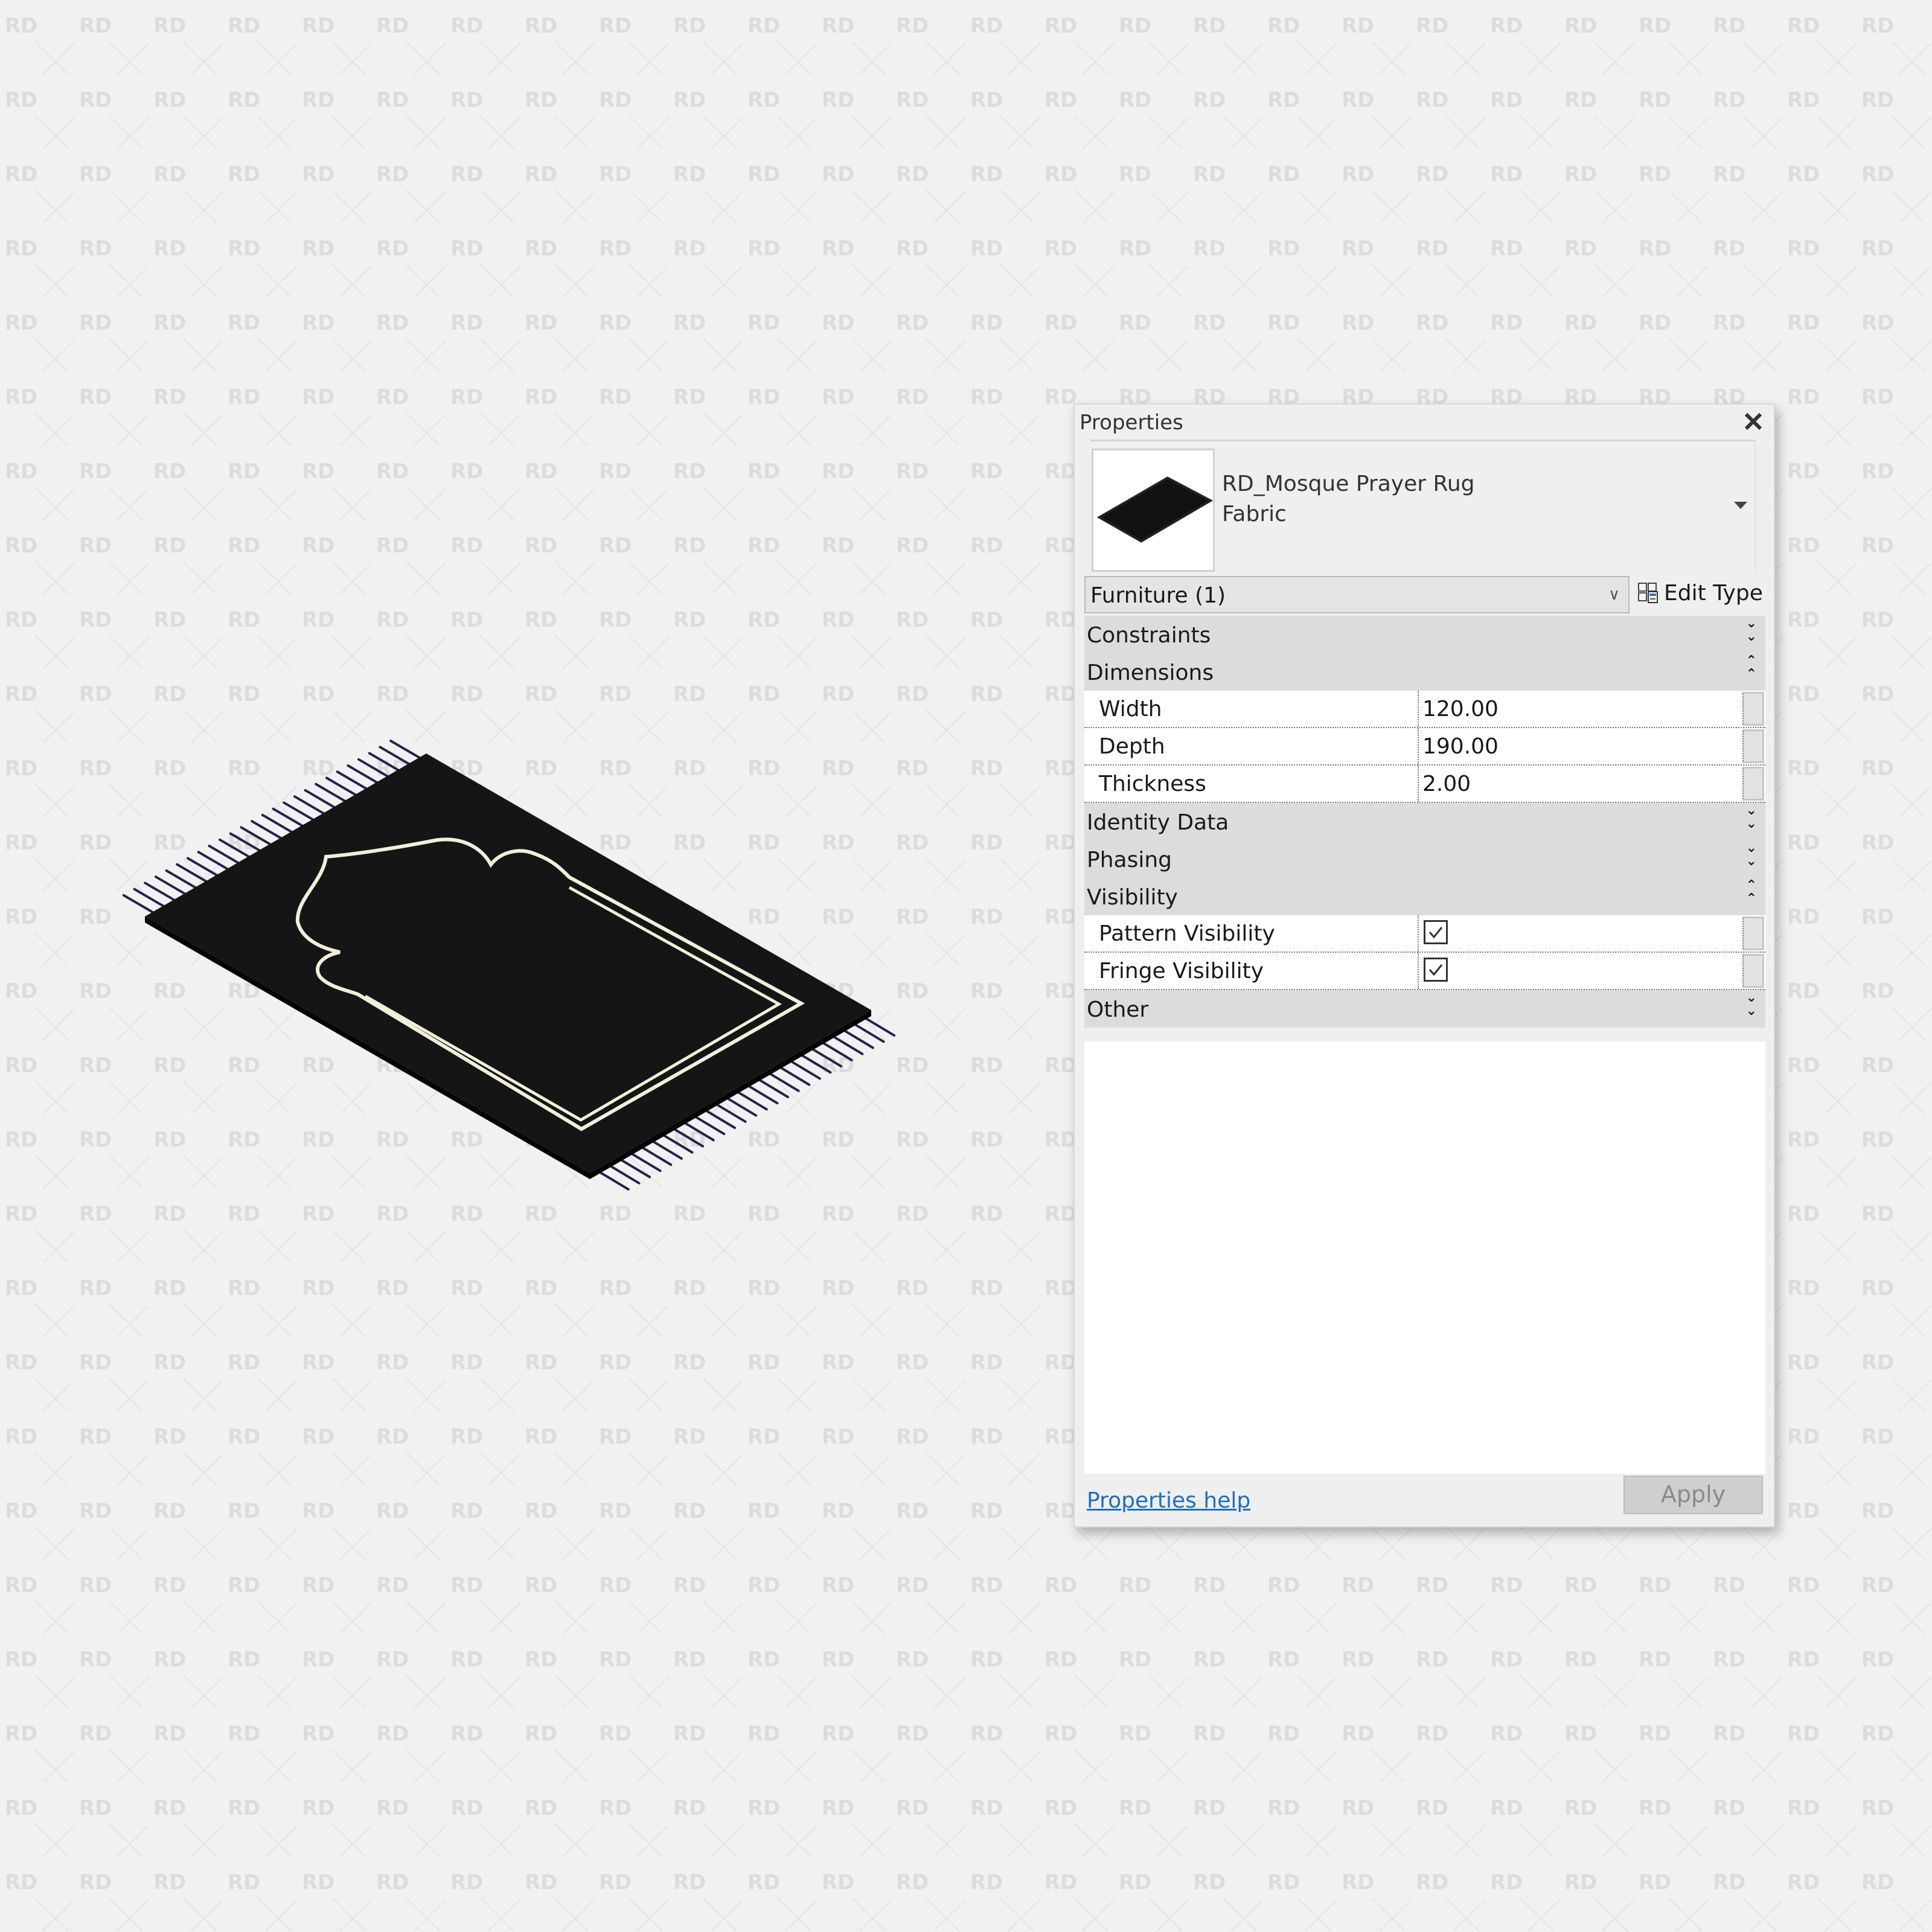 This screenshot has height=1932, width=1932. I want to click on property-name: Depth, so click(1132, 747).